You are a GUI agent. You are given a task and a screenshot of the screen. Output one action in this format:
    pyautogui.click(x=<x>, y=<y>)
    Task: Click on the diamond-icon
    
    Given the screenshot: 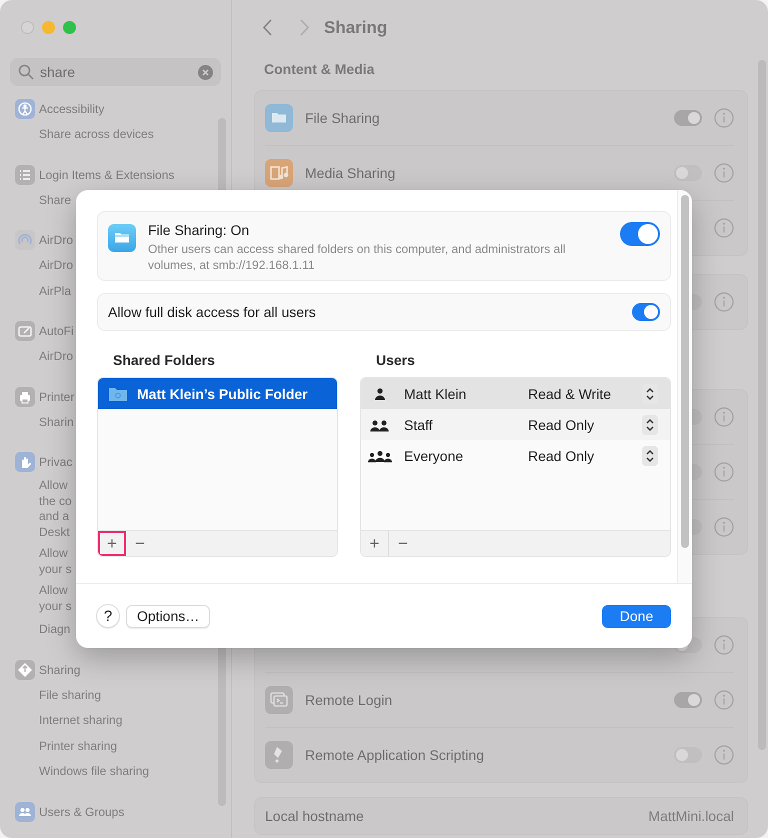 What is the action you would take?
    pyautogui.click(x=25, y=670)
    